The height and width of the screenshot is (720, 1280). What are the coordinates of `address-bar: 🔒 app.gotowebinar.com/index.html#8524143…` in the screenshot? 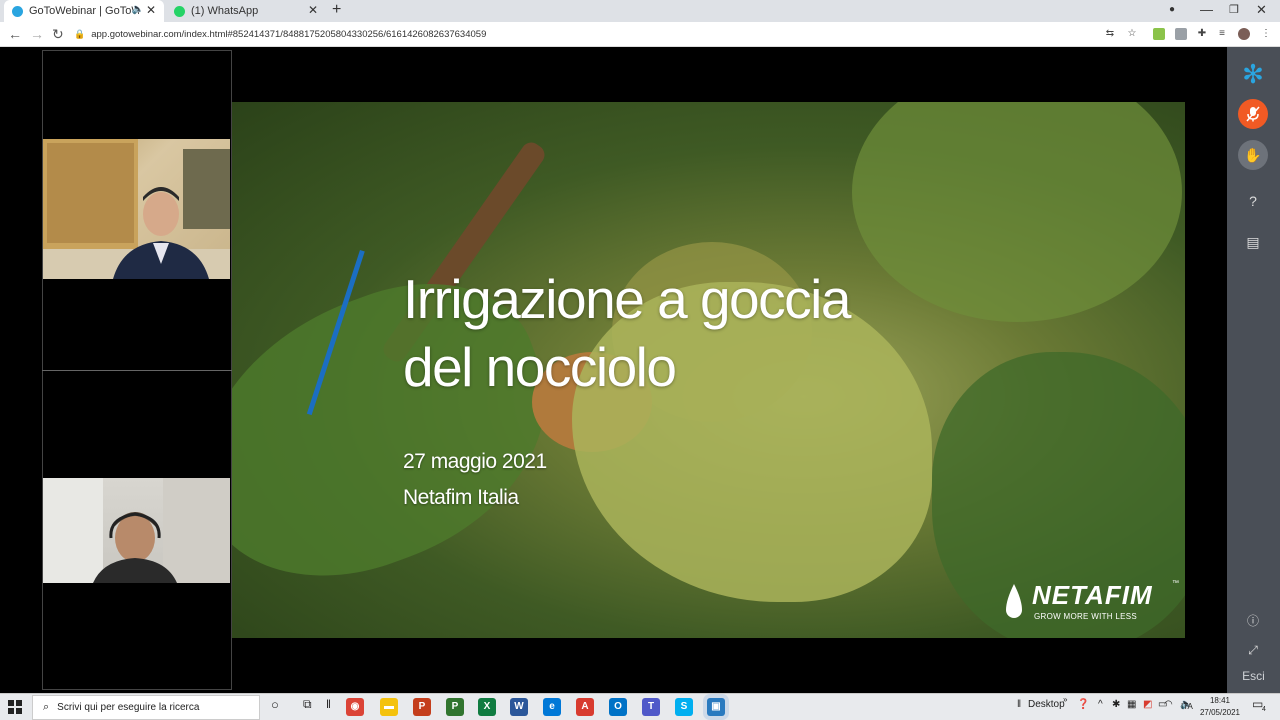 It's located at (611, 34).